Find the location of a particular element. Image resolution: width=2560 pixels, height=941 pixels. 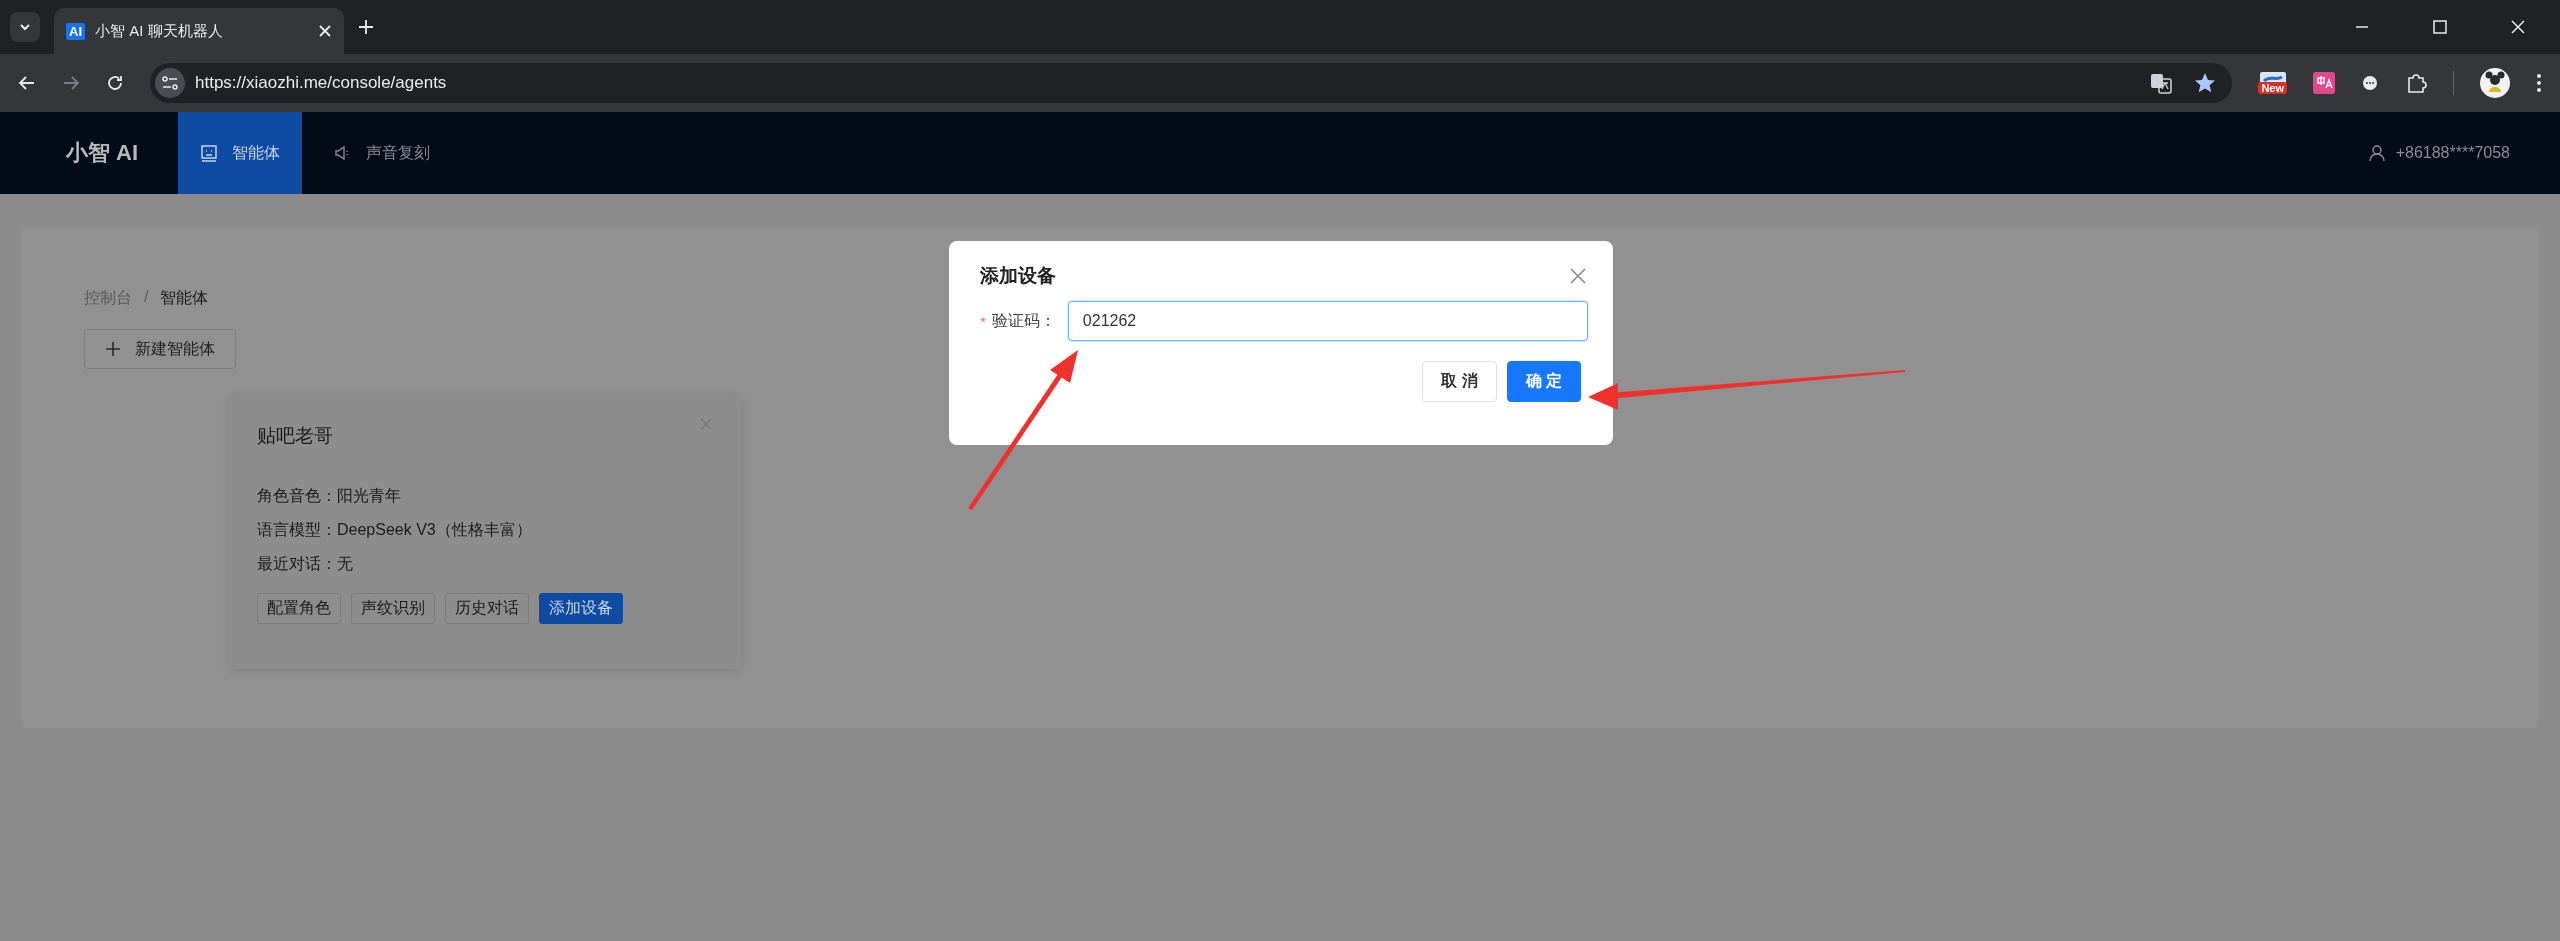

agent-action-button: 历史对话 is located at coordinates (487, 608).